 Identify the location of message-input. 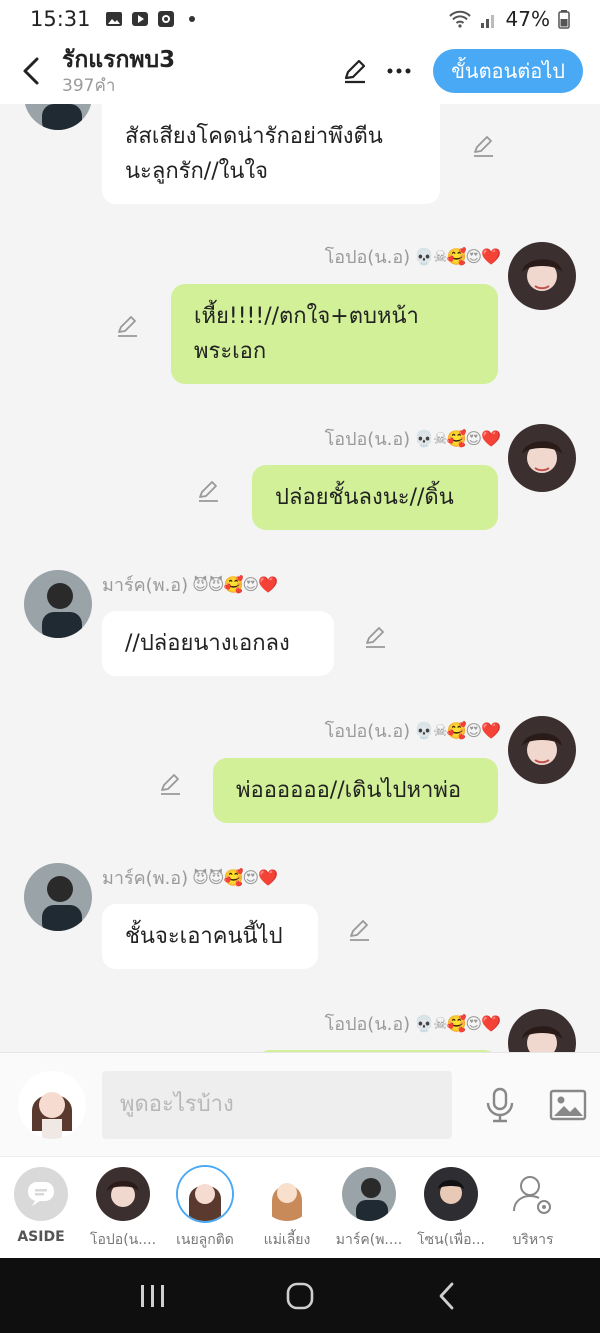
(277, 1104).